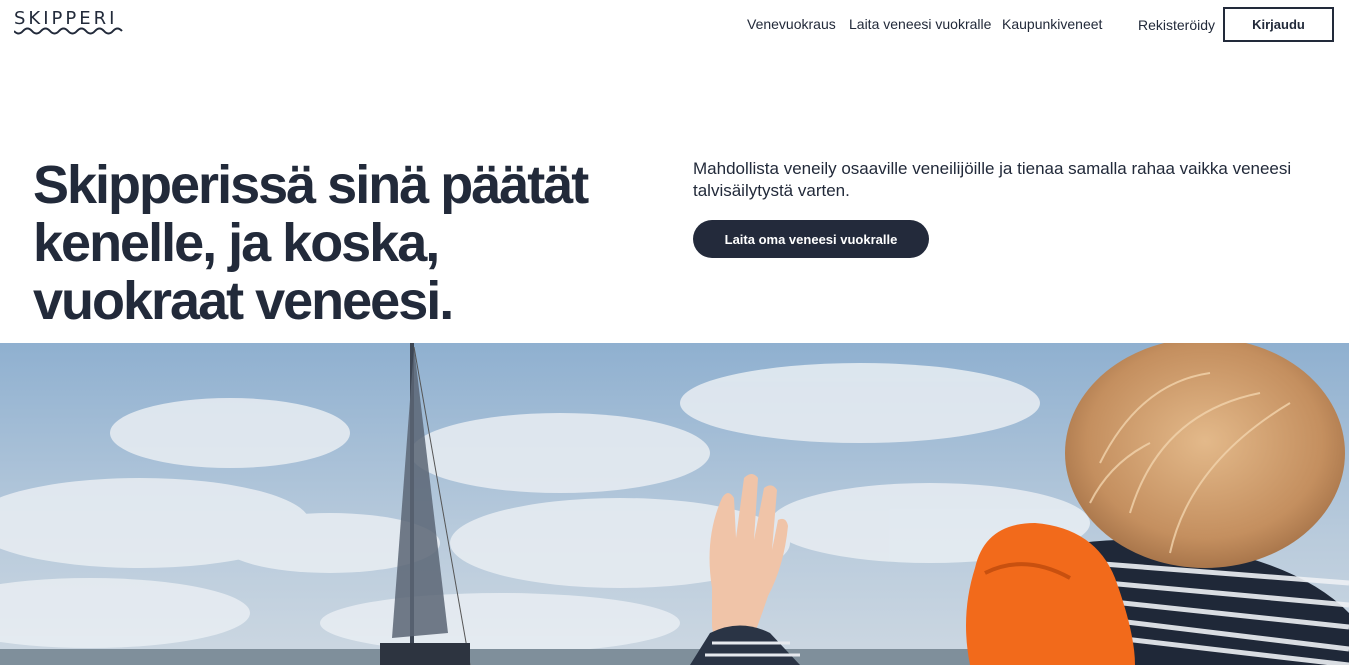 Image resolution: width=1349 pixels, height=665 pixels. I want to click on nav-laita-veneesi-vuokralle: Laita veneesi vuokralle, so click(920, 24).